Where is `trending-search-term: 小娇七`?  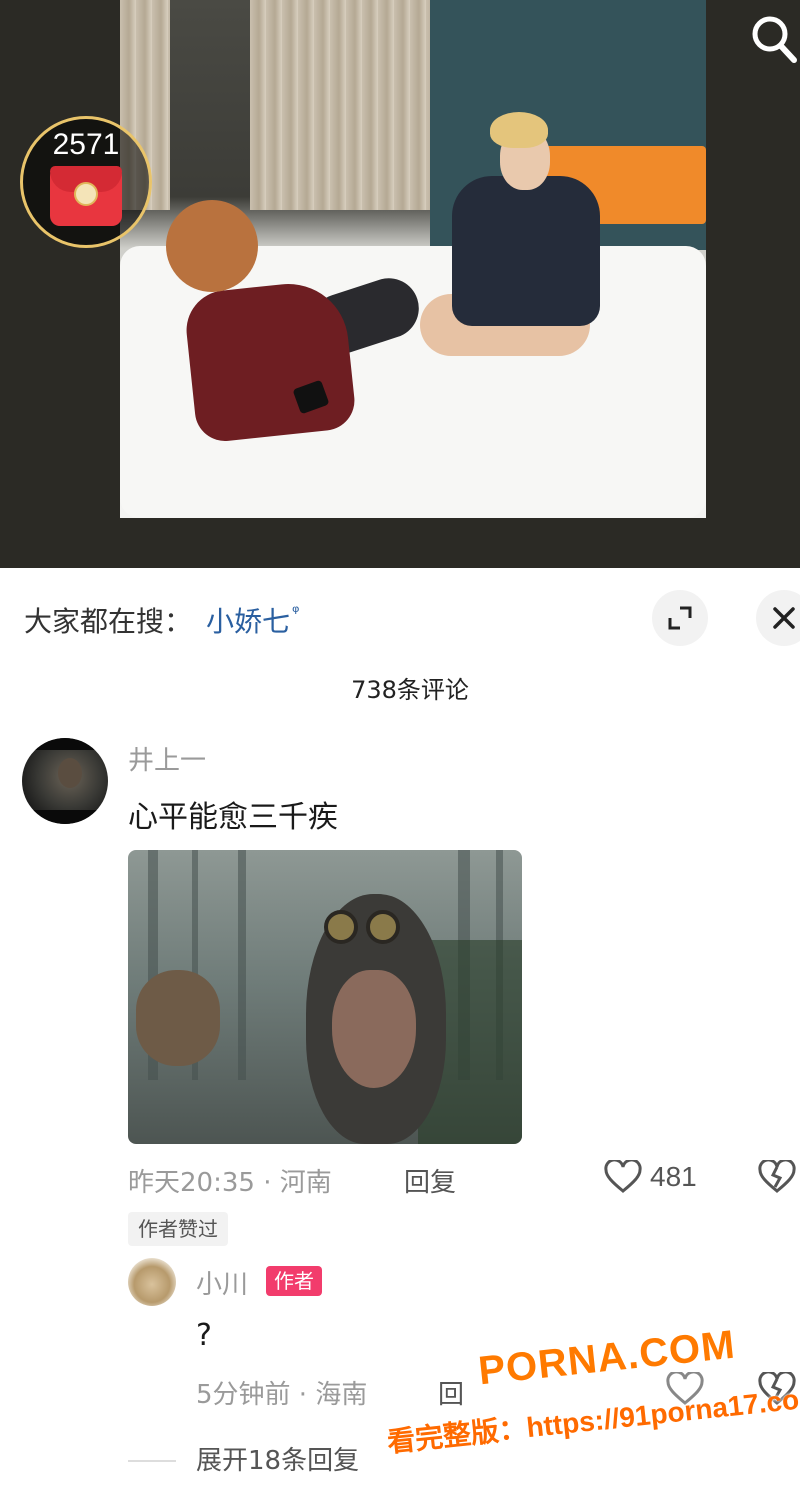 trending-search-term: 小娇七 is located at coordinates (248, 620).